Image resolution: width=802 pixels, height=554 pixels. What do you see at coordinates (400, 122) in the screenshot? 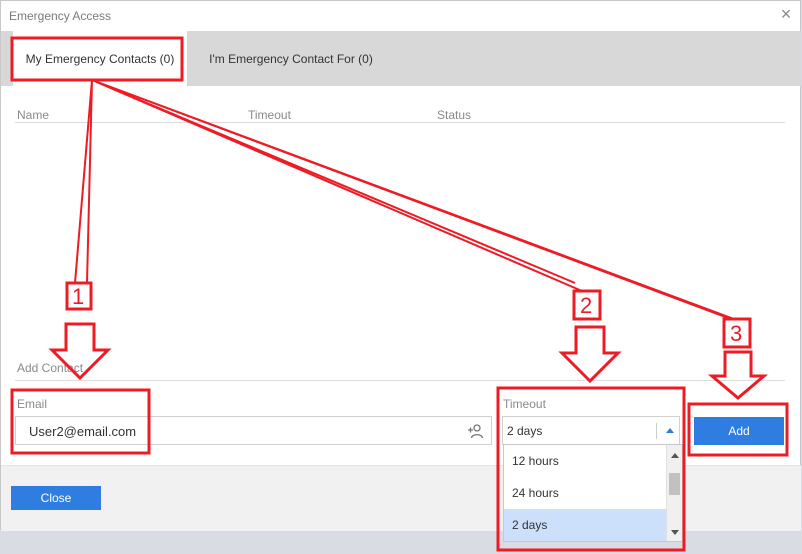
I see `table-header-divider` at bounding box center [400, 122].